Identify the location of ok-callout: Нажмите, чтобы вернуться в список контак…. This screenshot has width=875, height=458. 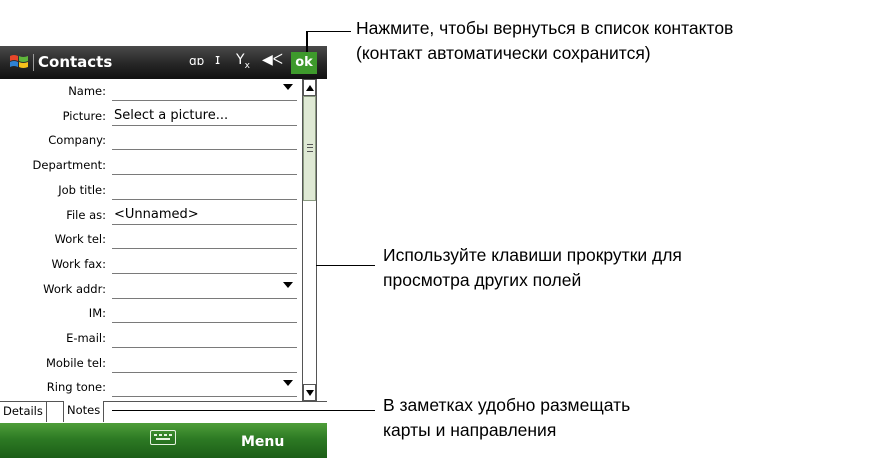
(545, 40).